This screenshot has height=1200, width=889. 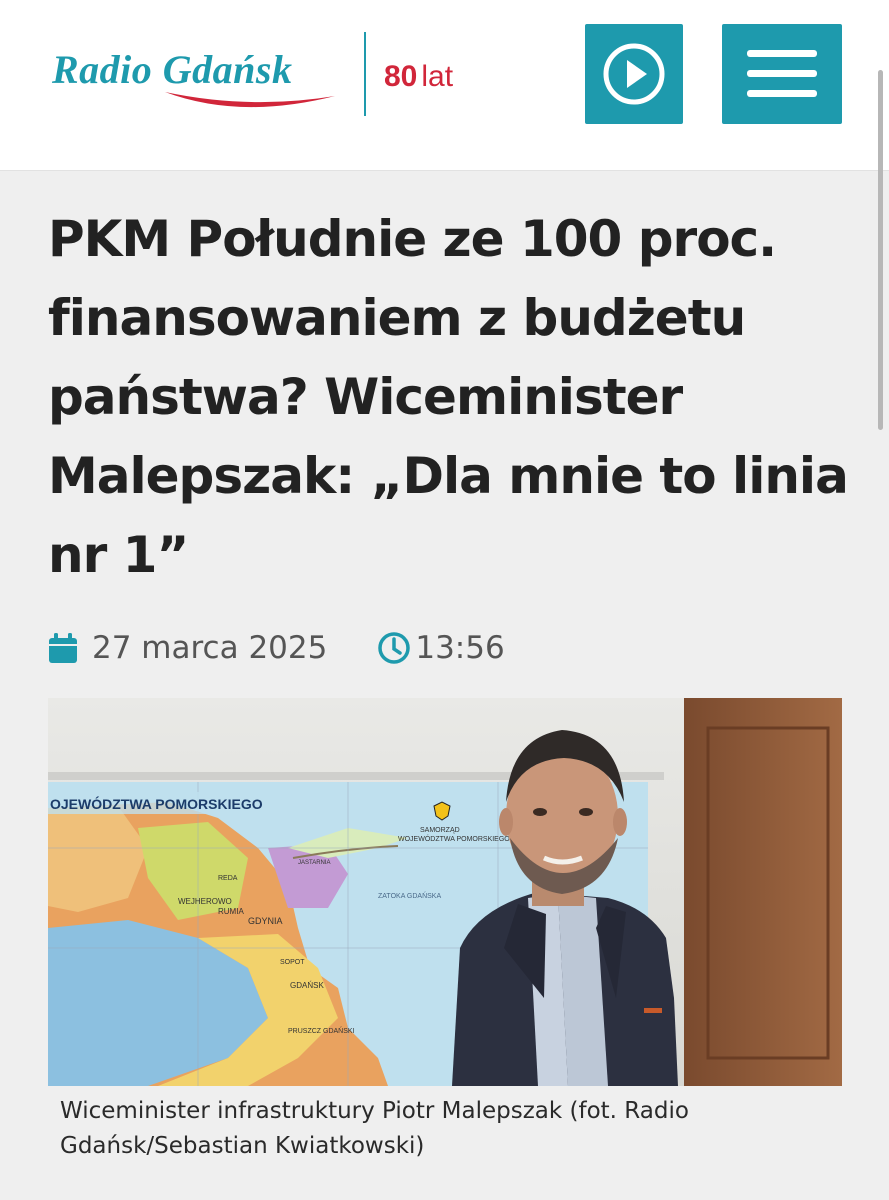 I want to click on article-time: 13:56, so click(x=460, y=648).